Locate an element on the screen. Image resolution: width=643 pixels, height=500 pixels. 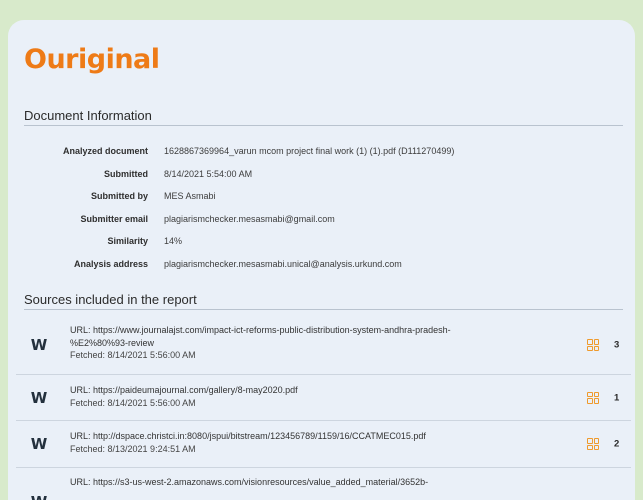
info-label: Similarity is located at coordinates (127, 241).